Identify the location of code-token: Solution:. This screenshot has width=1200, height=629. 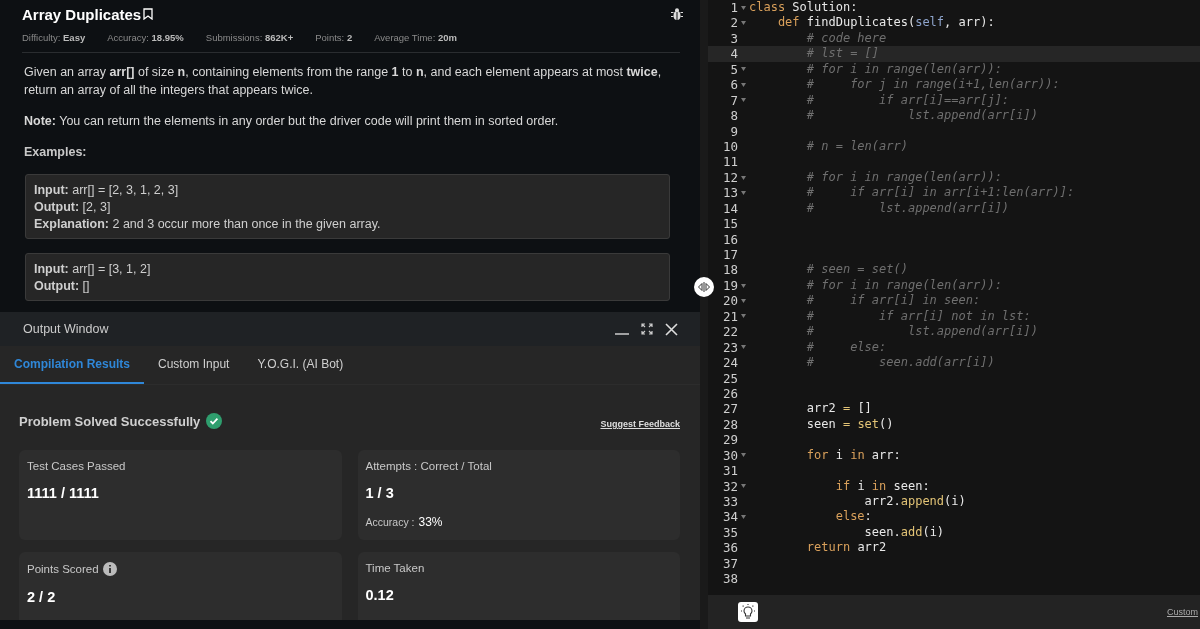
(824, 7).